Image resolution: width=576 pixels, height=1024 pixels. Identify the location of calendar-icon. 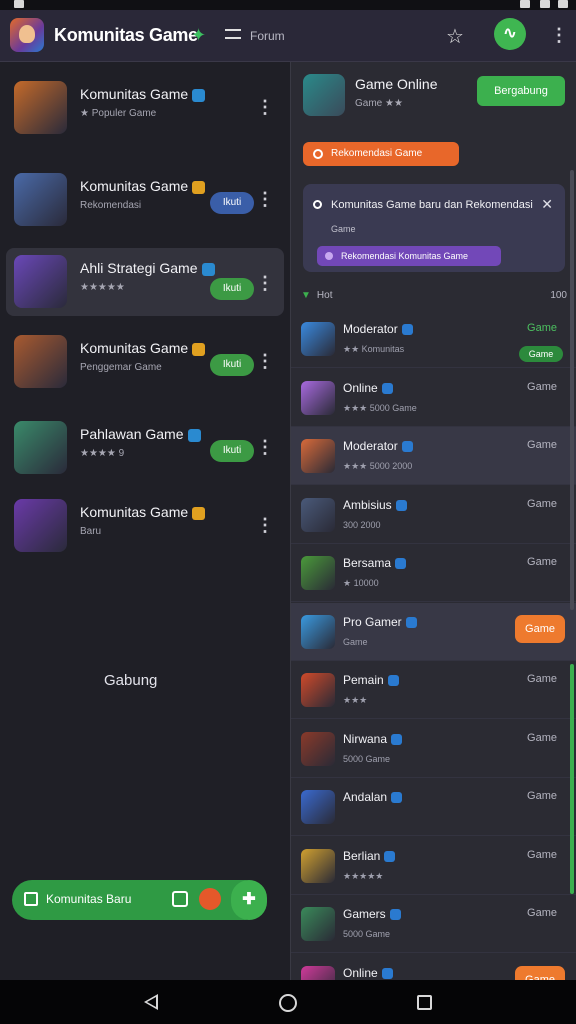
(31, 899).